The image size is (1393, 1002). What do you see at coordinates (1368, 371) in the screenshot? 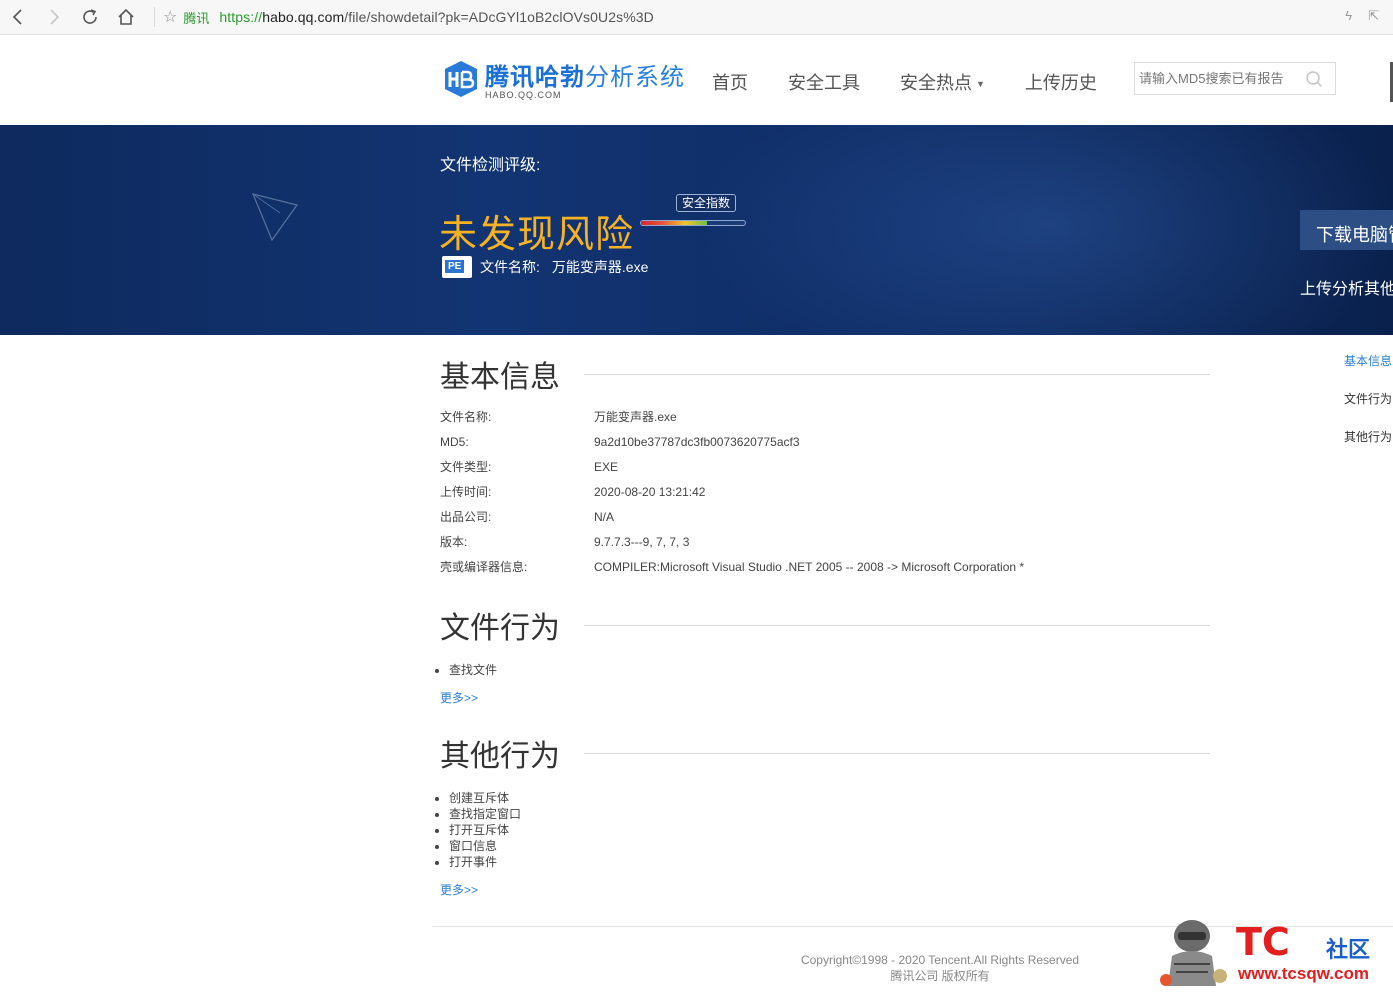
I see `side-nav-basic-info: 基本信息` at bounding box center [1368, 371].